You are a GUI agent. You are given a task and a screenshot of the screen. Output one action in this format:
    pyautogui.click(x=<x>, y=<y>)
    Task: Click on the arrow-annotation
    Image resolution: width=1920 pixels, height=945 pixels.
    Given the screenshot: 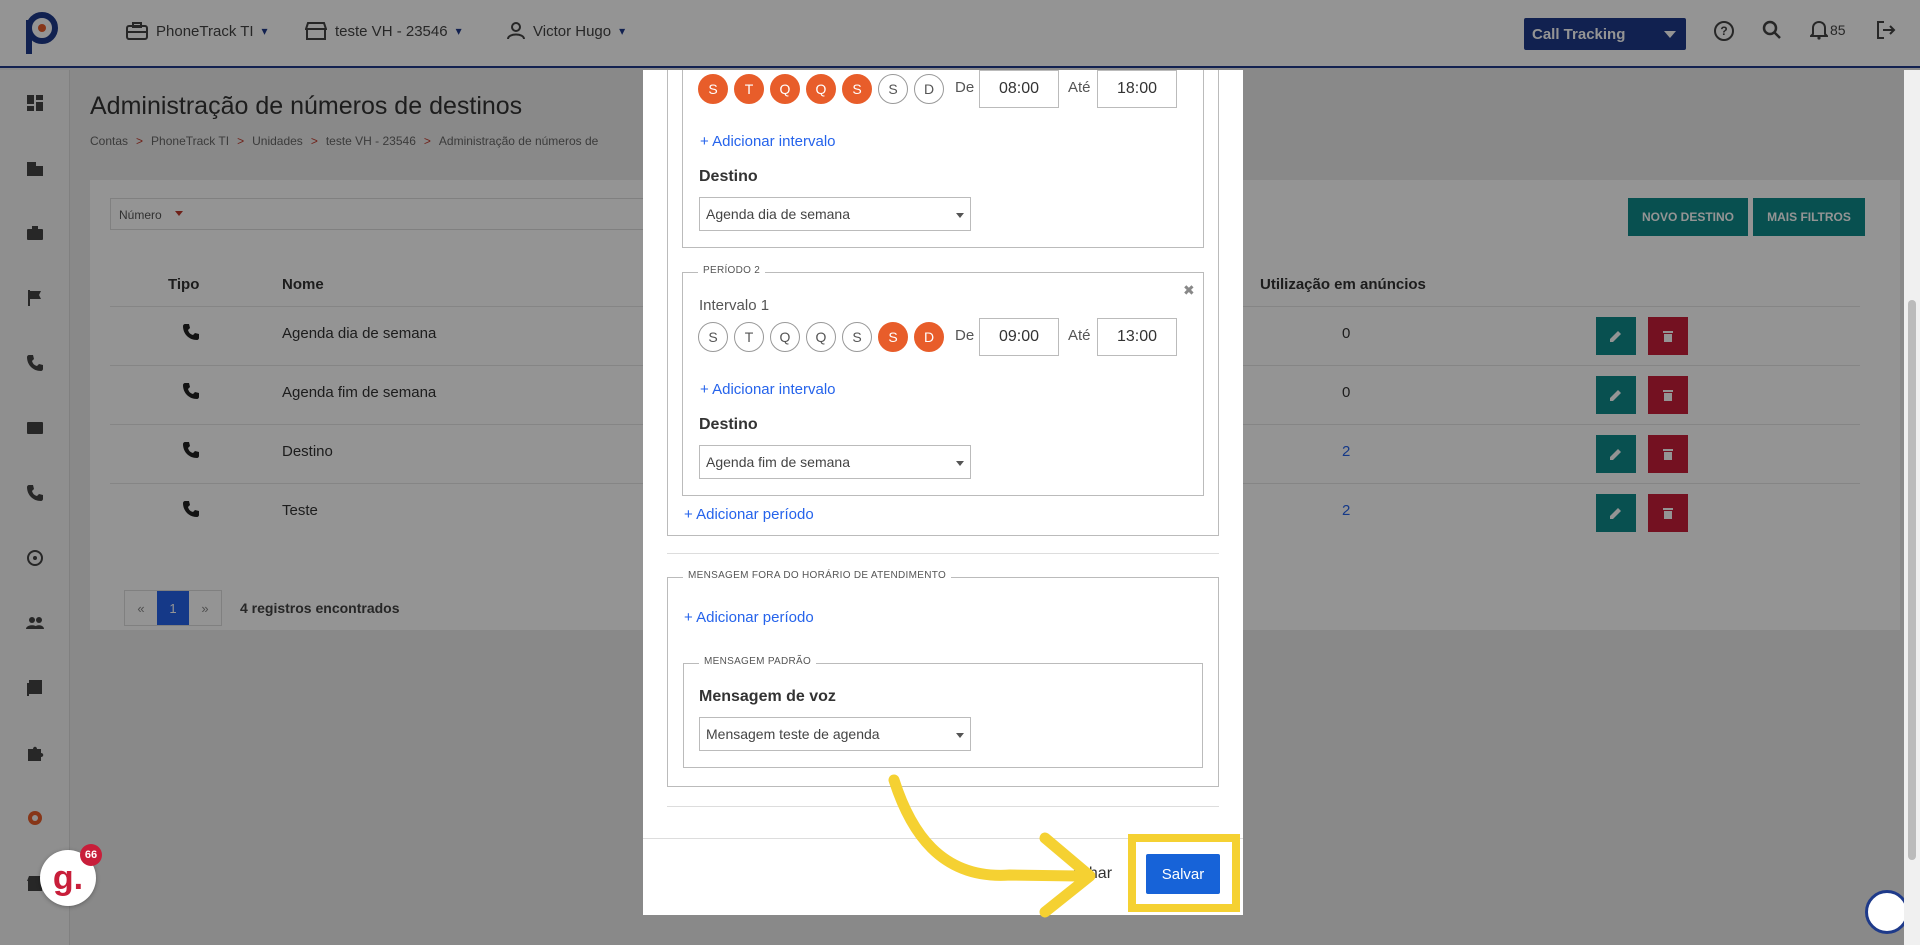 What is the action you would take?
    pyautogui.click(x=992, y=846)
    